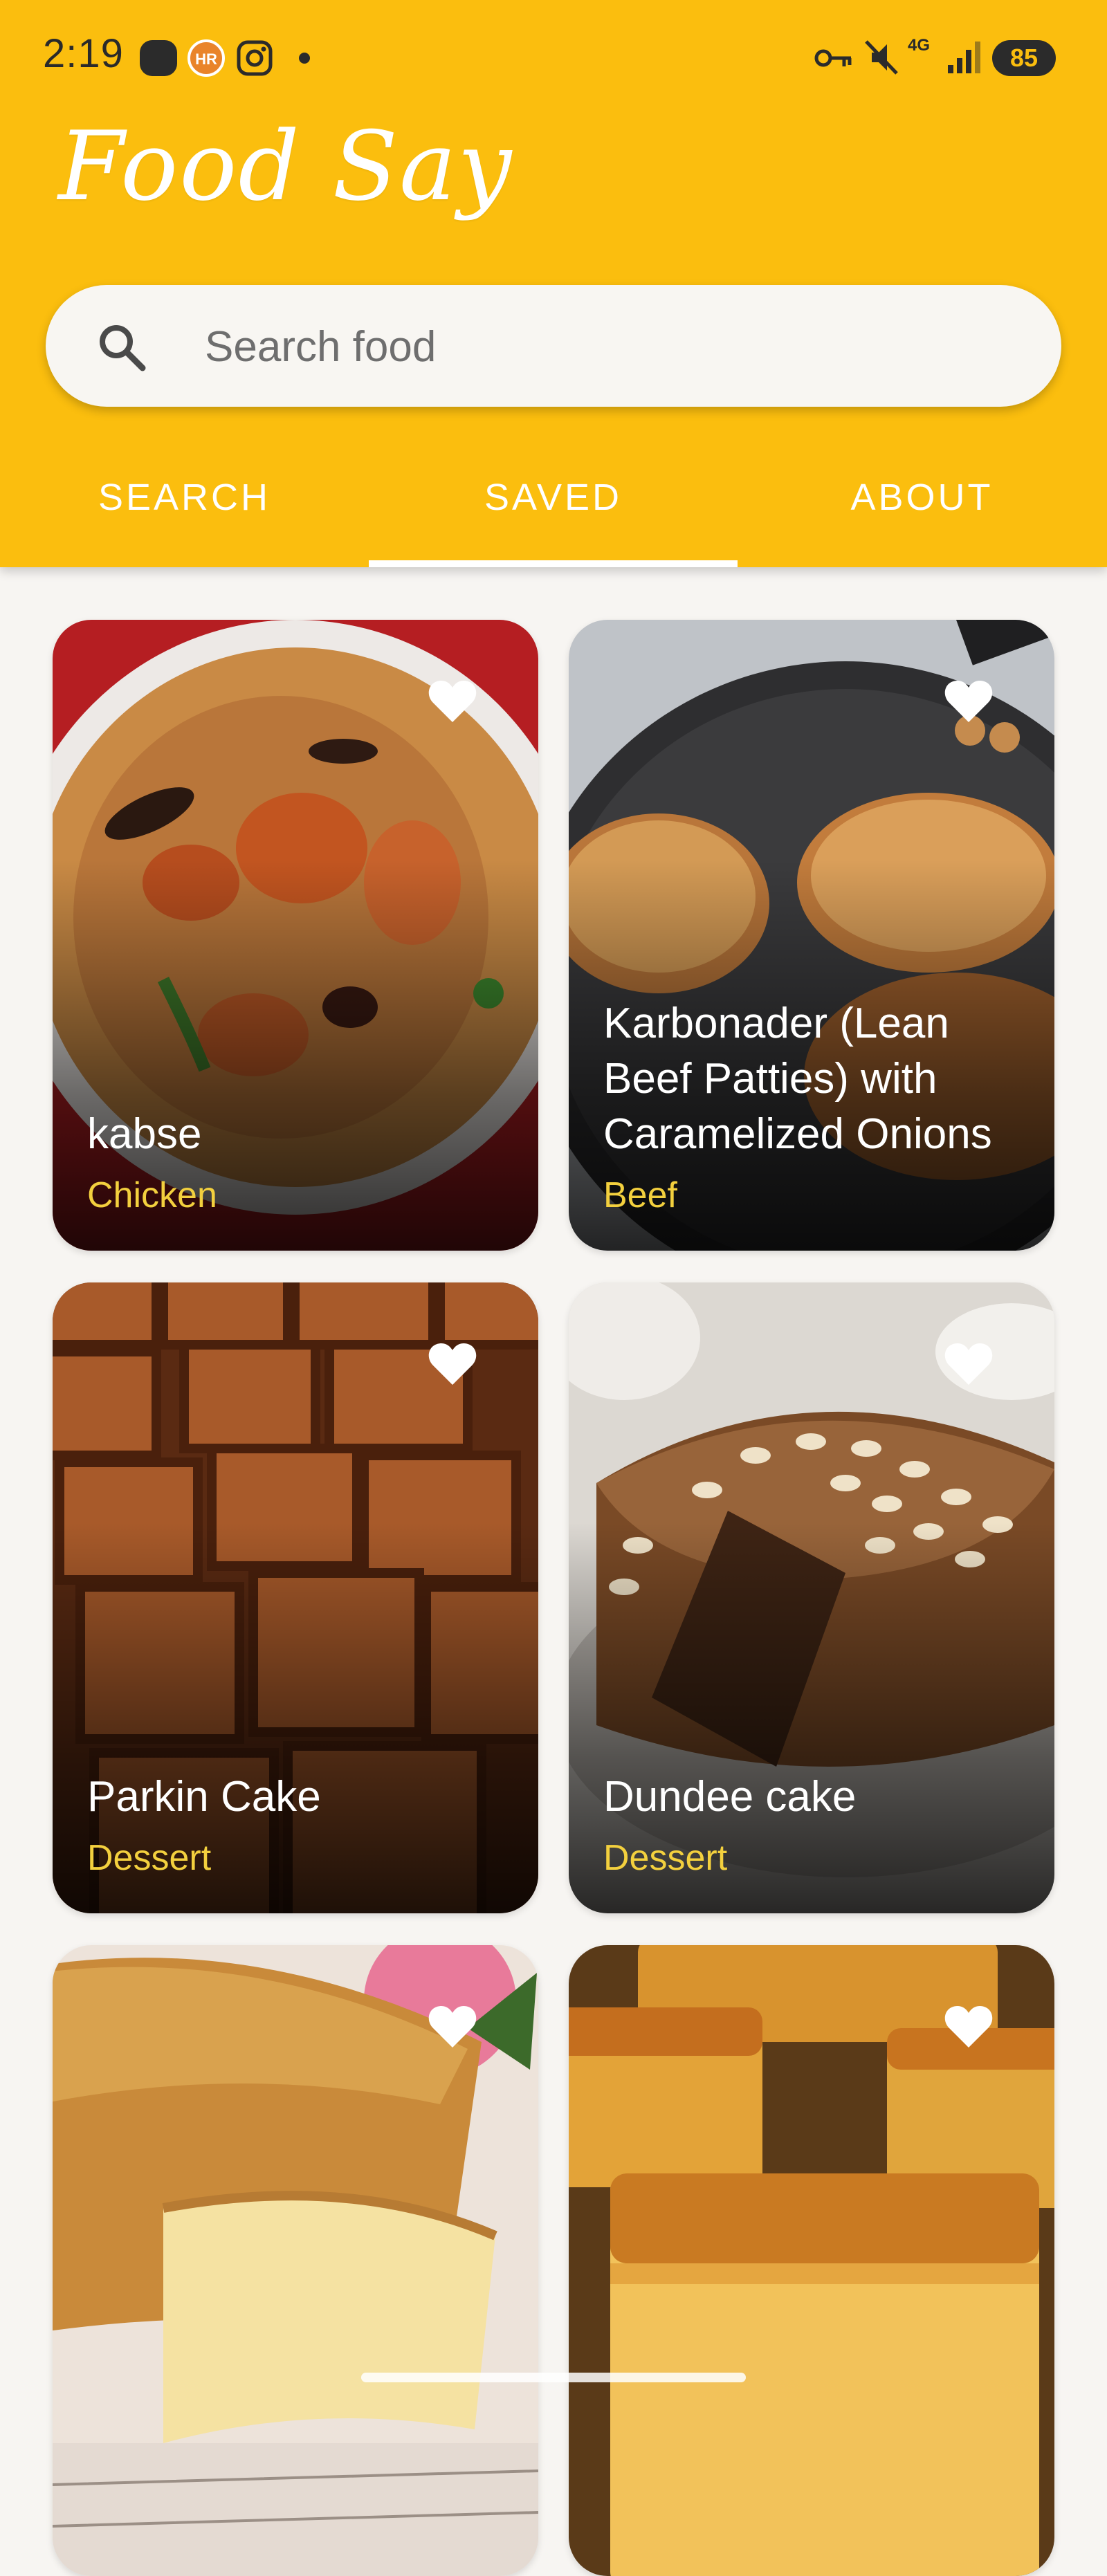  Describe the element at coordinates (922, 497) in the screenshot. I see `tab-about-label: ABOUT` at that location.